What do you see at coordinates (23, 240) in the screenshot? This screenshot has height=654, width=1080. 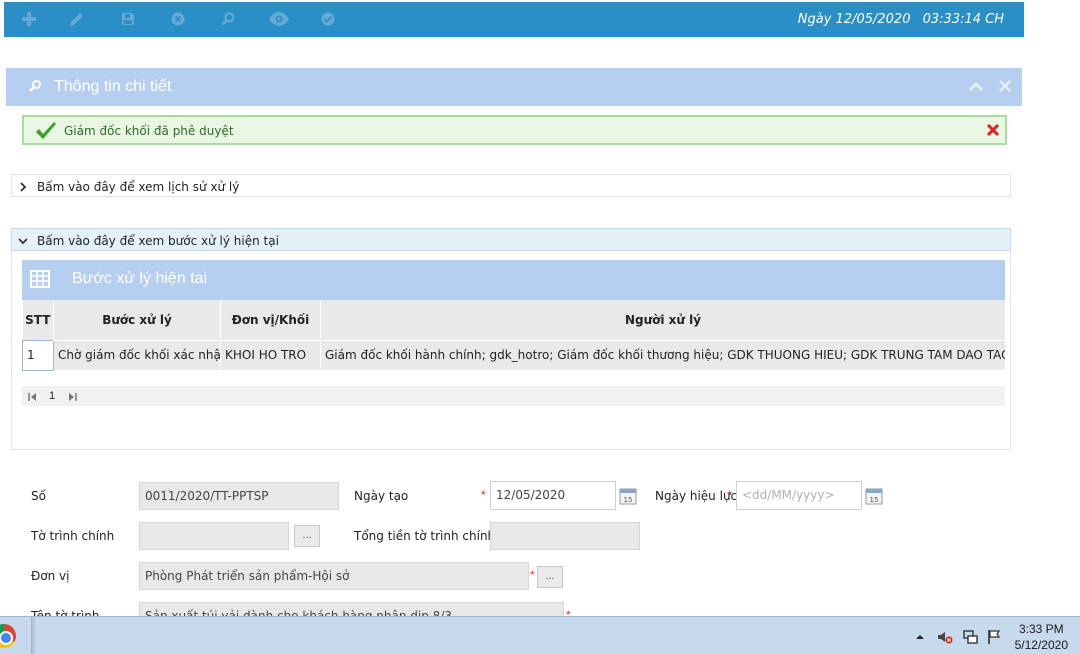 I see `chevron-down-icon` at bounding box center [23, 240].